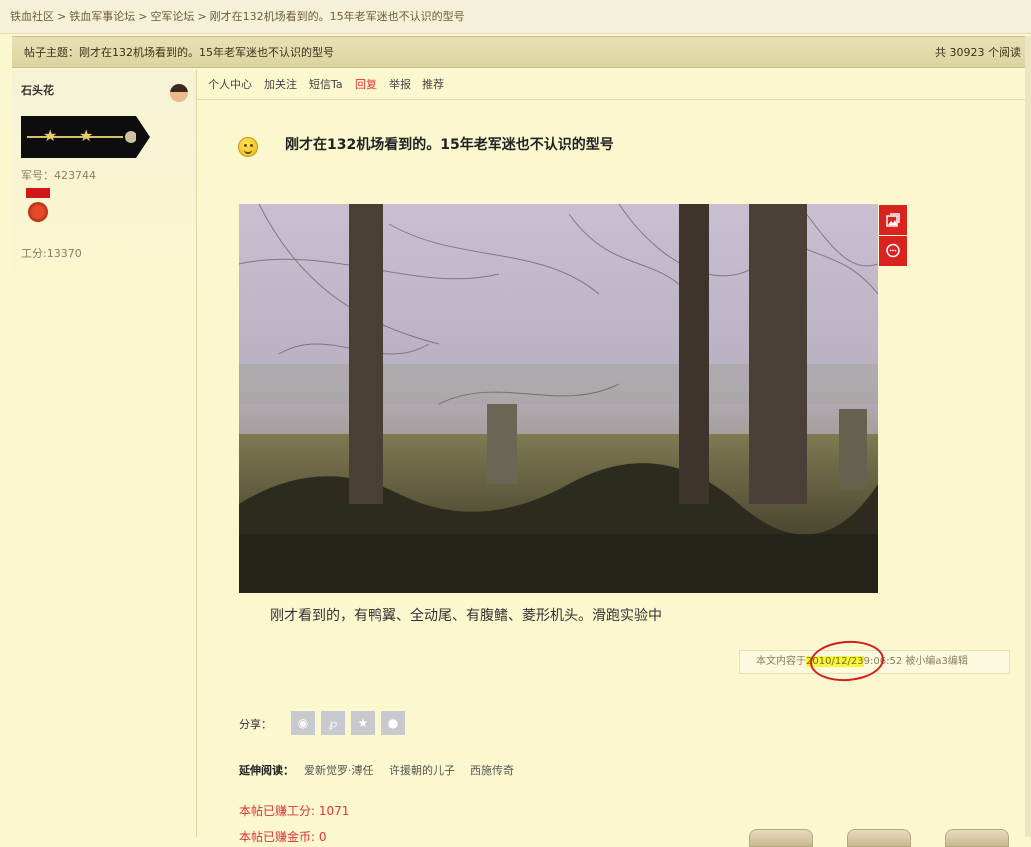  What do you see at coordinates (179, 52) in the screenshot?
I see `topic-title: 帖子主题：刚才在132机场看到的。15年老军迷也不认识的型号` at bounding box center [179, 52].